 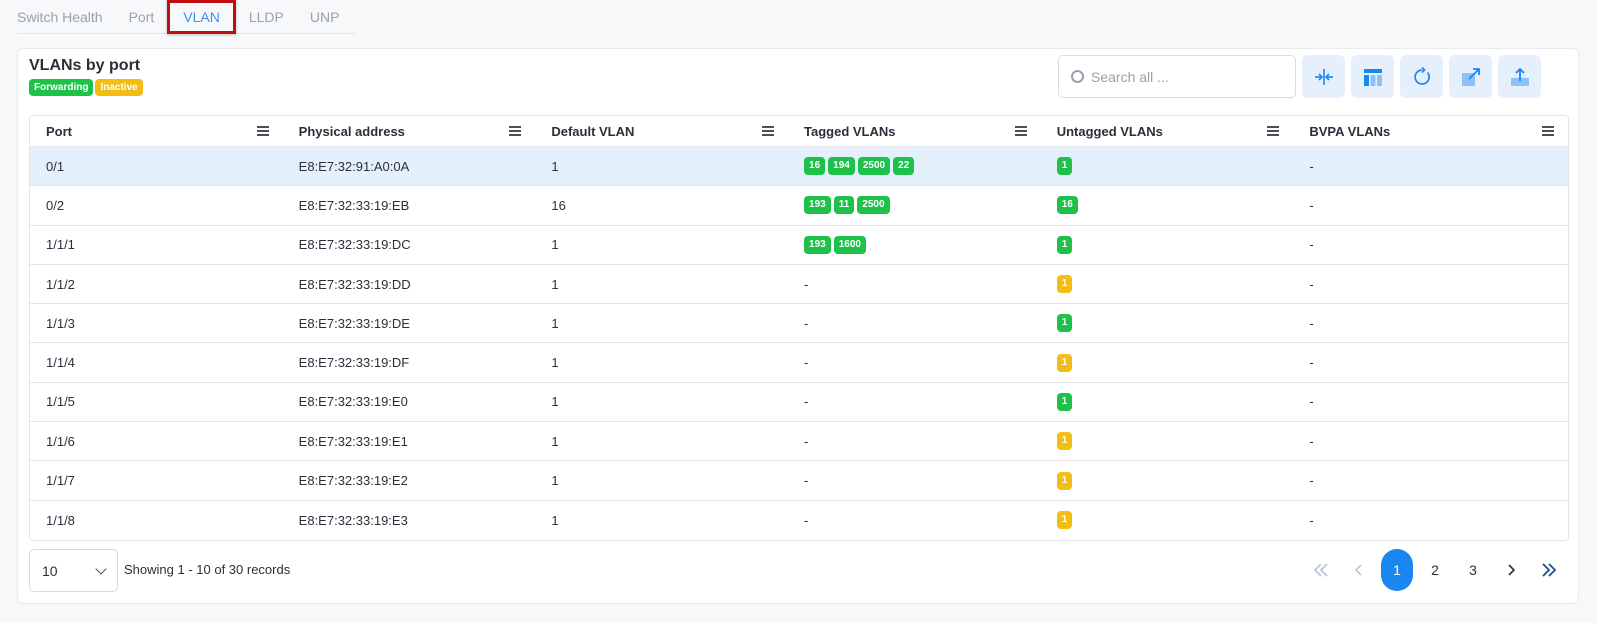 I want to click on port-value: 1/1/6, so click(x=60, y=441).